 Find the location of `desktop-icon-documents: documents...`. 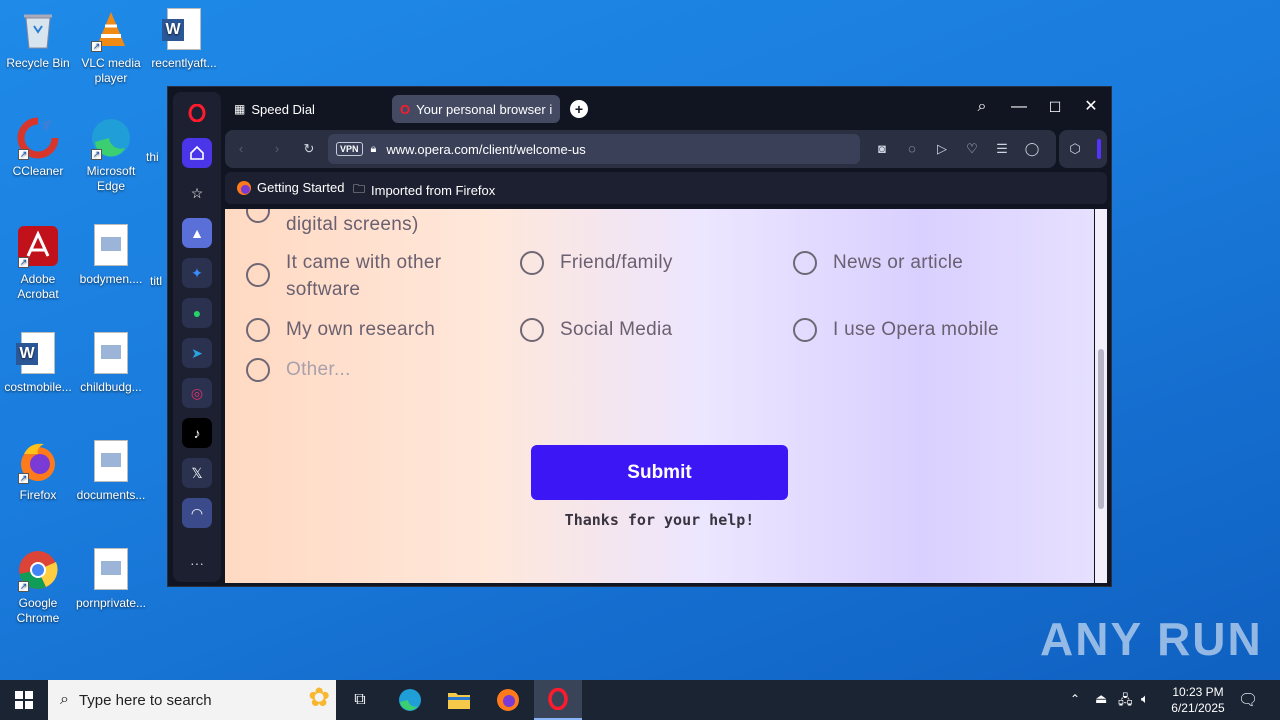

desktop-icon-documents: documents... is located at coordinates (111, 471).